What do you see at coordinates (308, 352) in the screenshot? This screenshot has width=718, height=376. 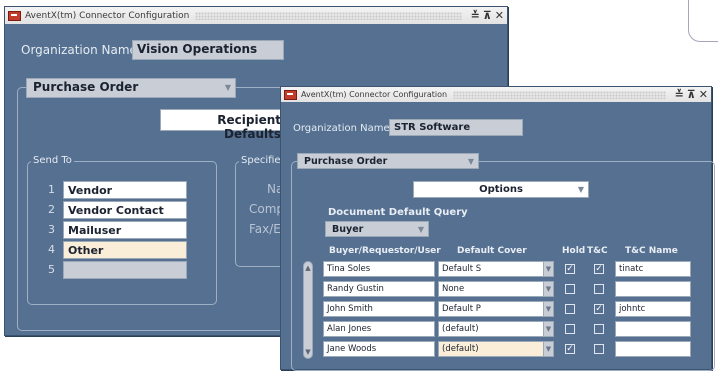 I see `scroll-down-icon: ▼` at bounding box center [308, 352].